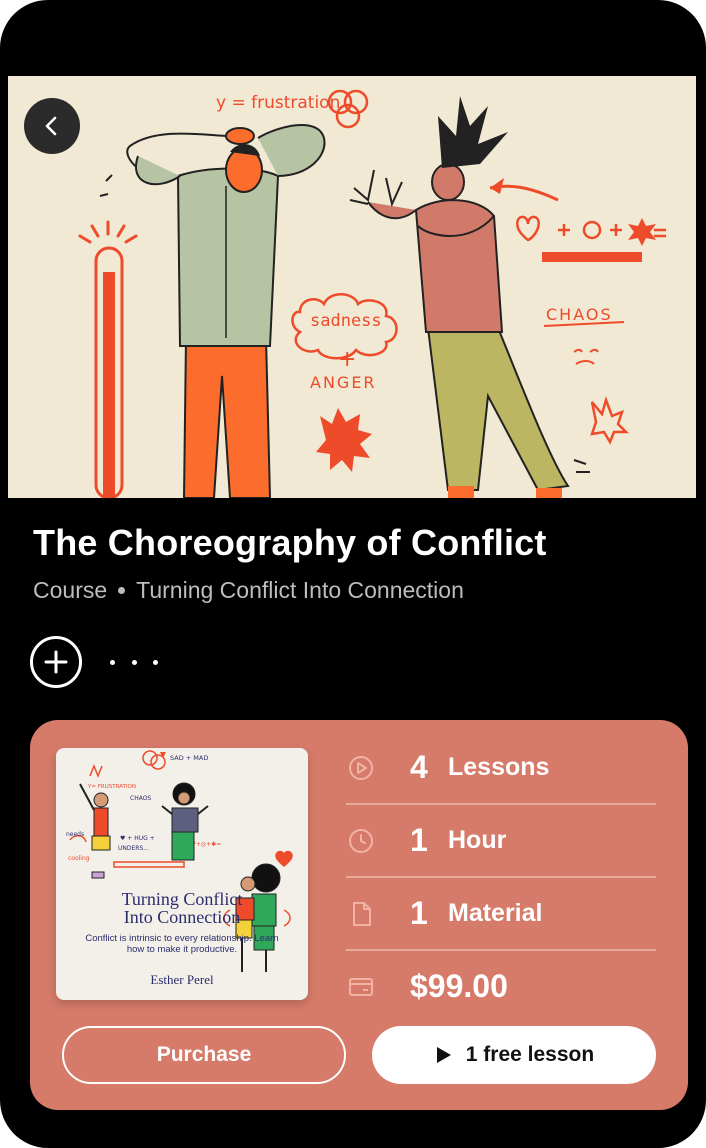  I want to click on book-cooling-label: cooling, so click(79, 858).